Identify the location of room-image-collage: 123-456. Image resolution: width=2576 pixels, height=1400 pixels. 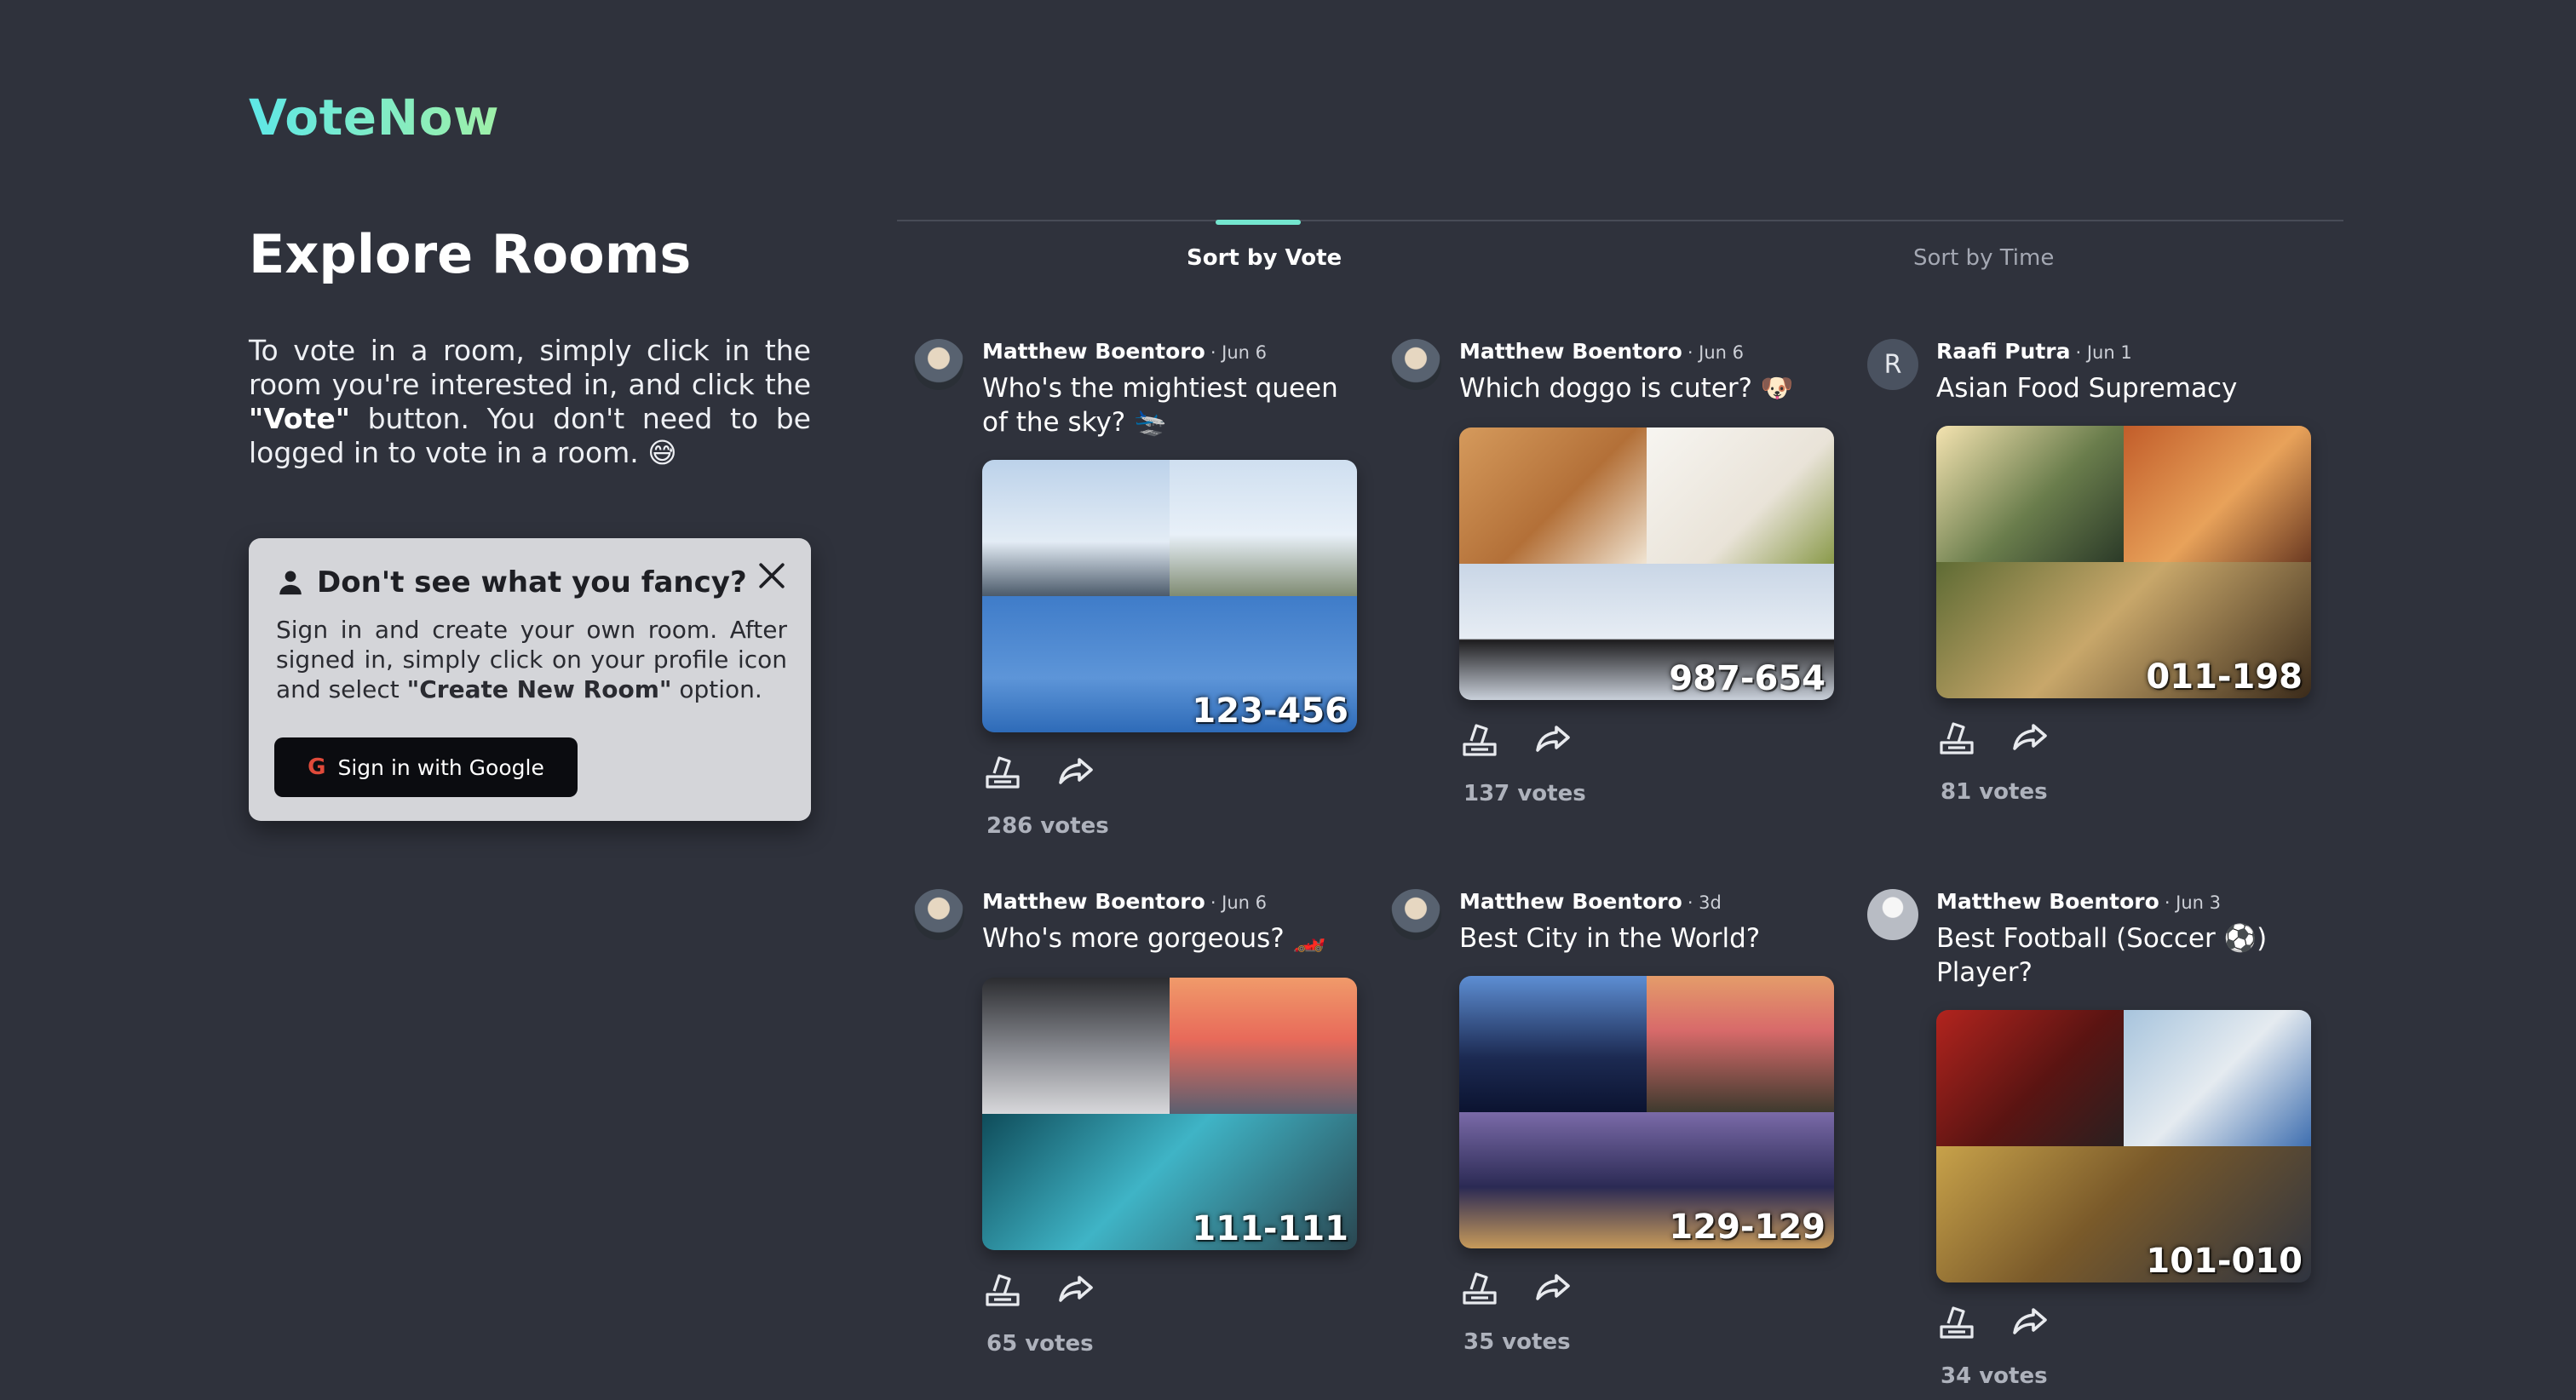
(1170, 596).